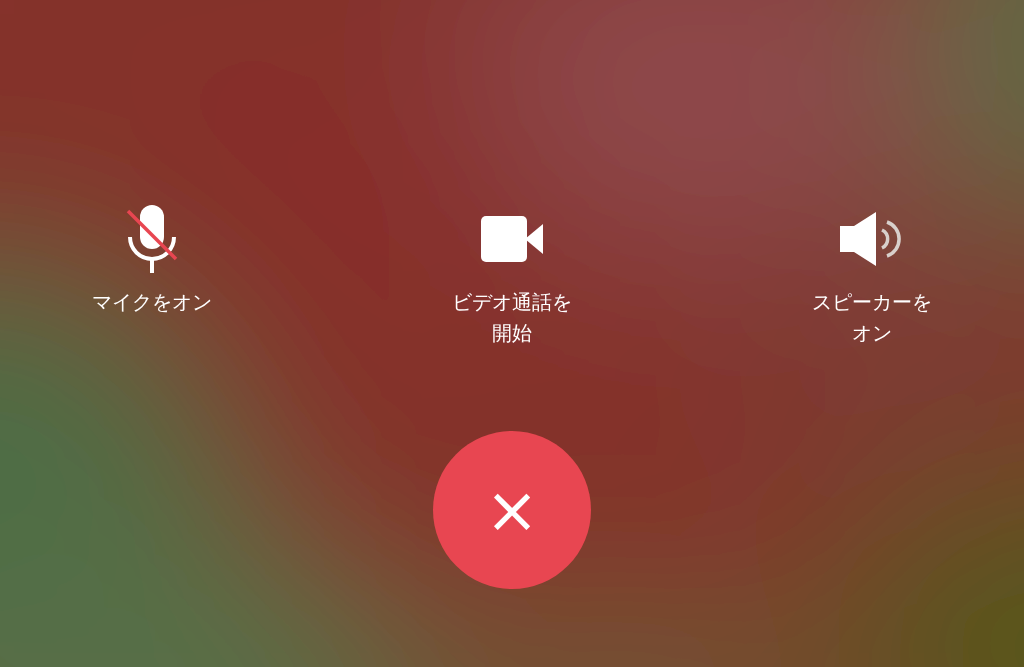  I want to click on control-label: ビデオ通話を開始, so click(512, 318).